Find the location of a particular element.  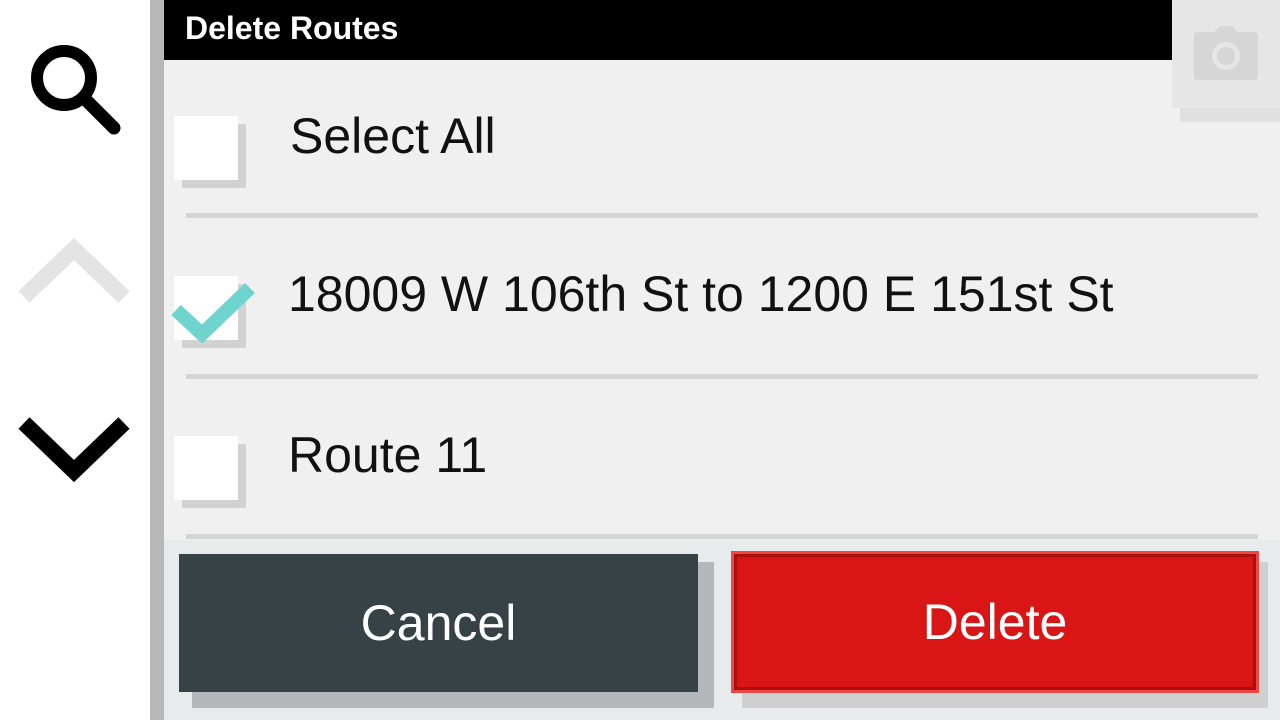

left-sidebar is located at coordinates (75, 360).